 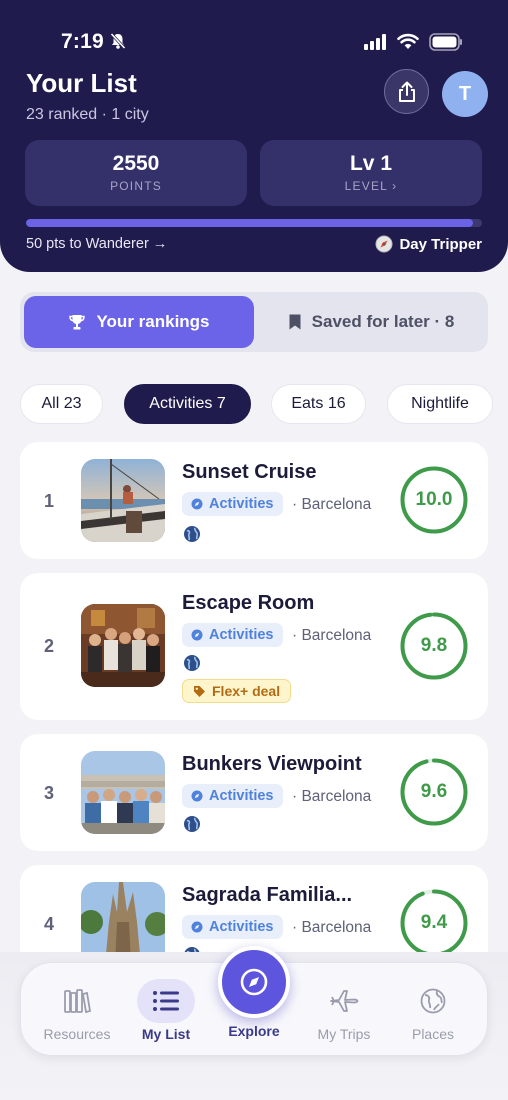 What do you see at coordinates (434, 791) in the screenshot?
I see `score-value: 9.6` at bounding box center [434, 791].